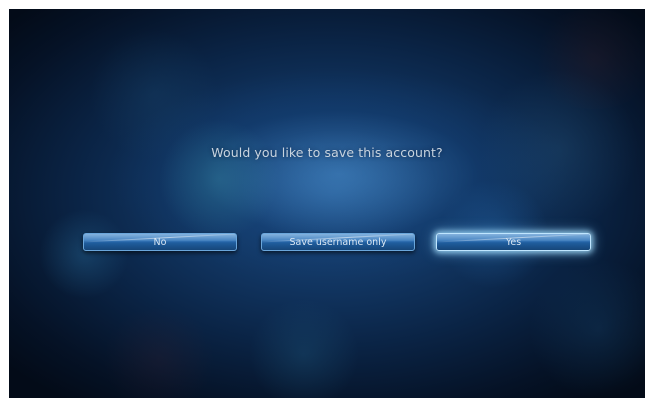 Image resolution: width=645 pixels, height=398 pixels. I want to click on yes-button-label: Yes, so click(513, 242).